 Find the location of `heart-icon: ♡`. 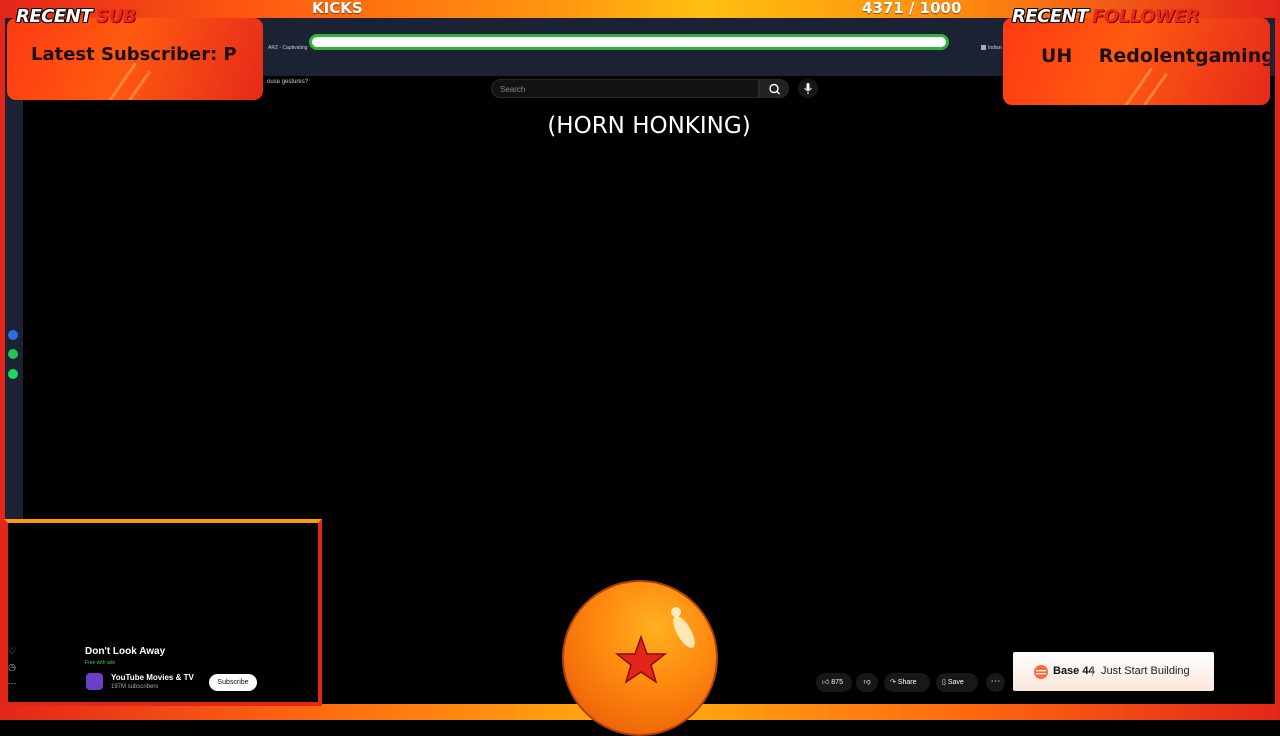

heart-icon: ♡ is located at coordinates (12, 651).